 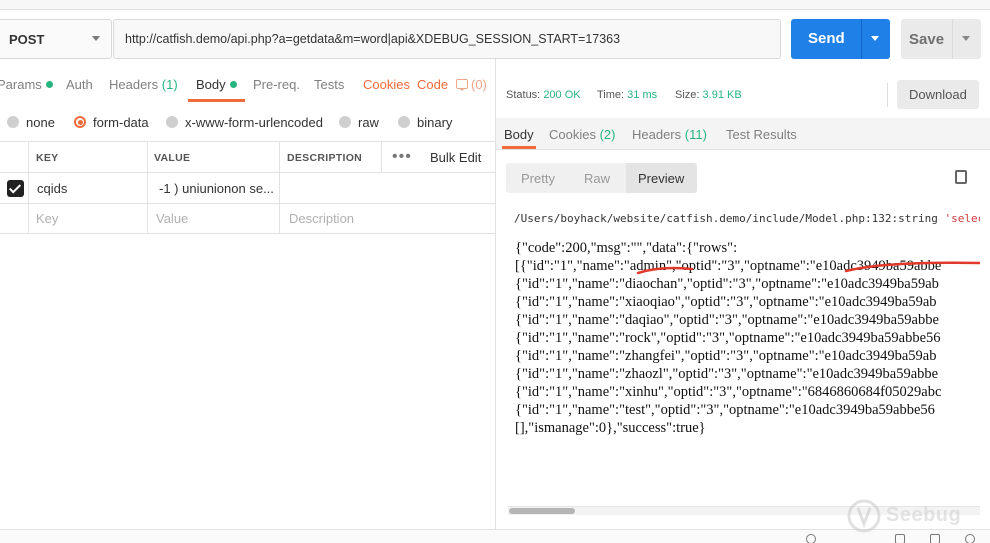 I want to click on response-time: Time: 31 ms, so click(x=627, y=95).